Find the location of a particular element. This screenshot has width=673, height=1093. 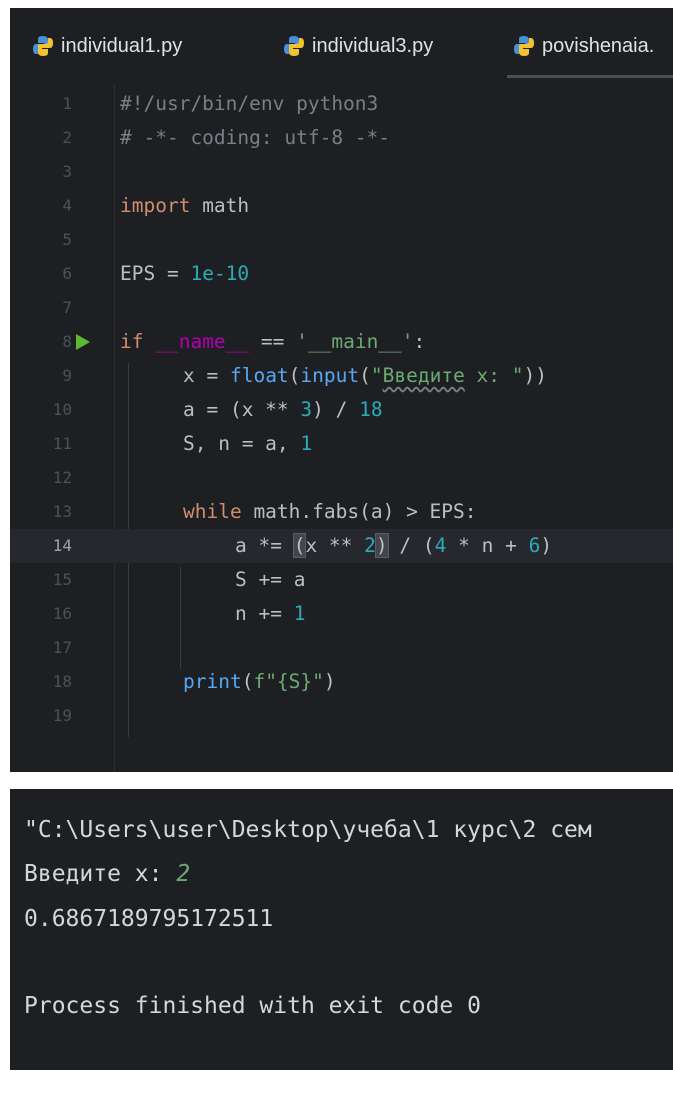

code-line-14-current: 14 a *= (x ** 2) / (4 * n + 6) is located at coordinates (341, 546).